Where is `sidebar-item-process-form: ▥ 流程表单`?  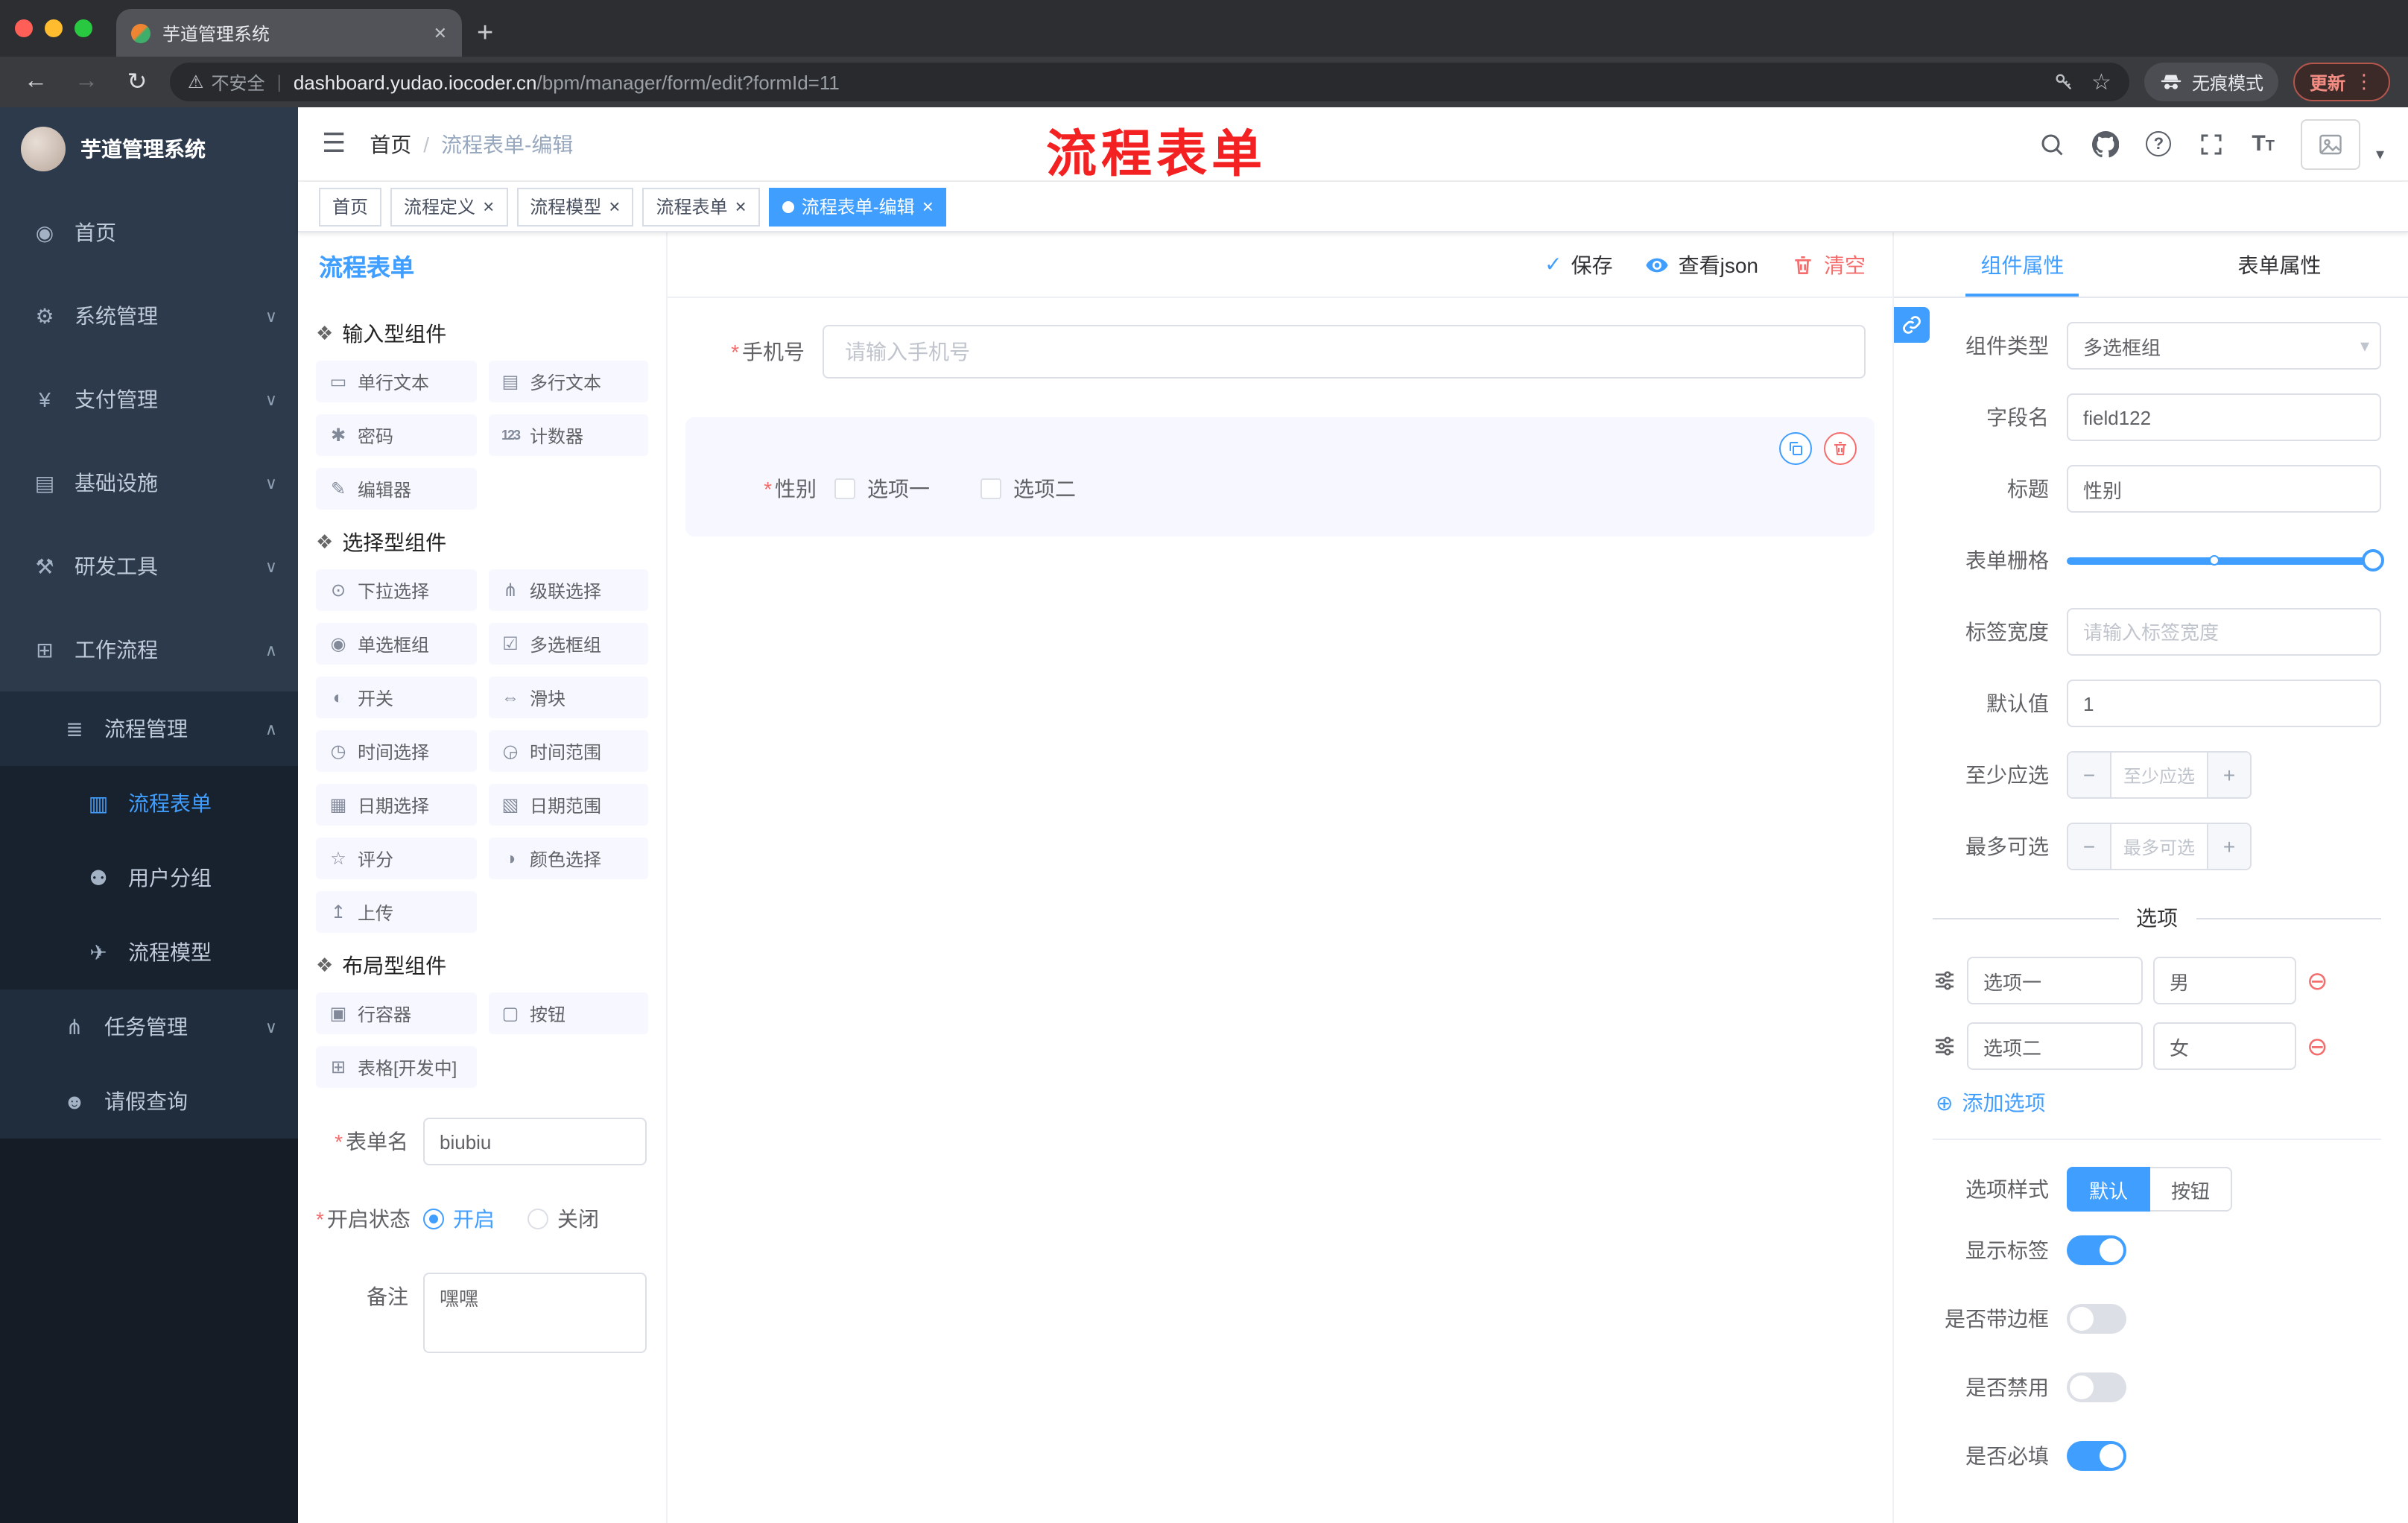
sidebar-item-process-form: ▥ 流程表单 is located at coordinates (149, 803).